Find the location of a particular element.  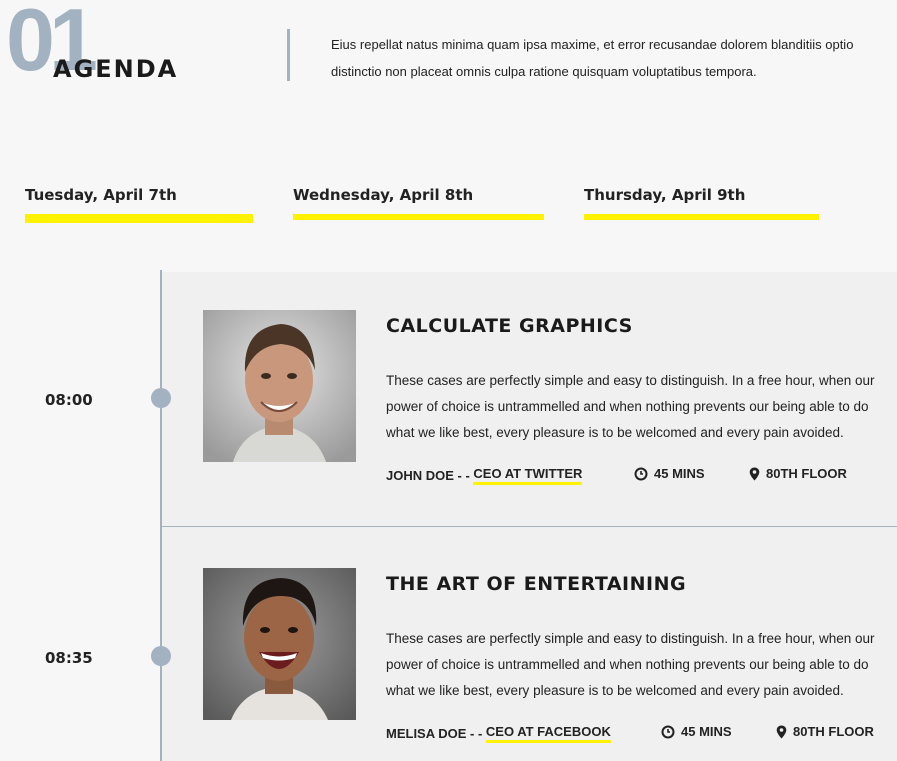

speaker-name: JOHN DOE - - is located at coordinates (430, 475).